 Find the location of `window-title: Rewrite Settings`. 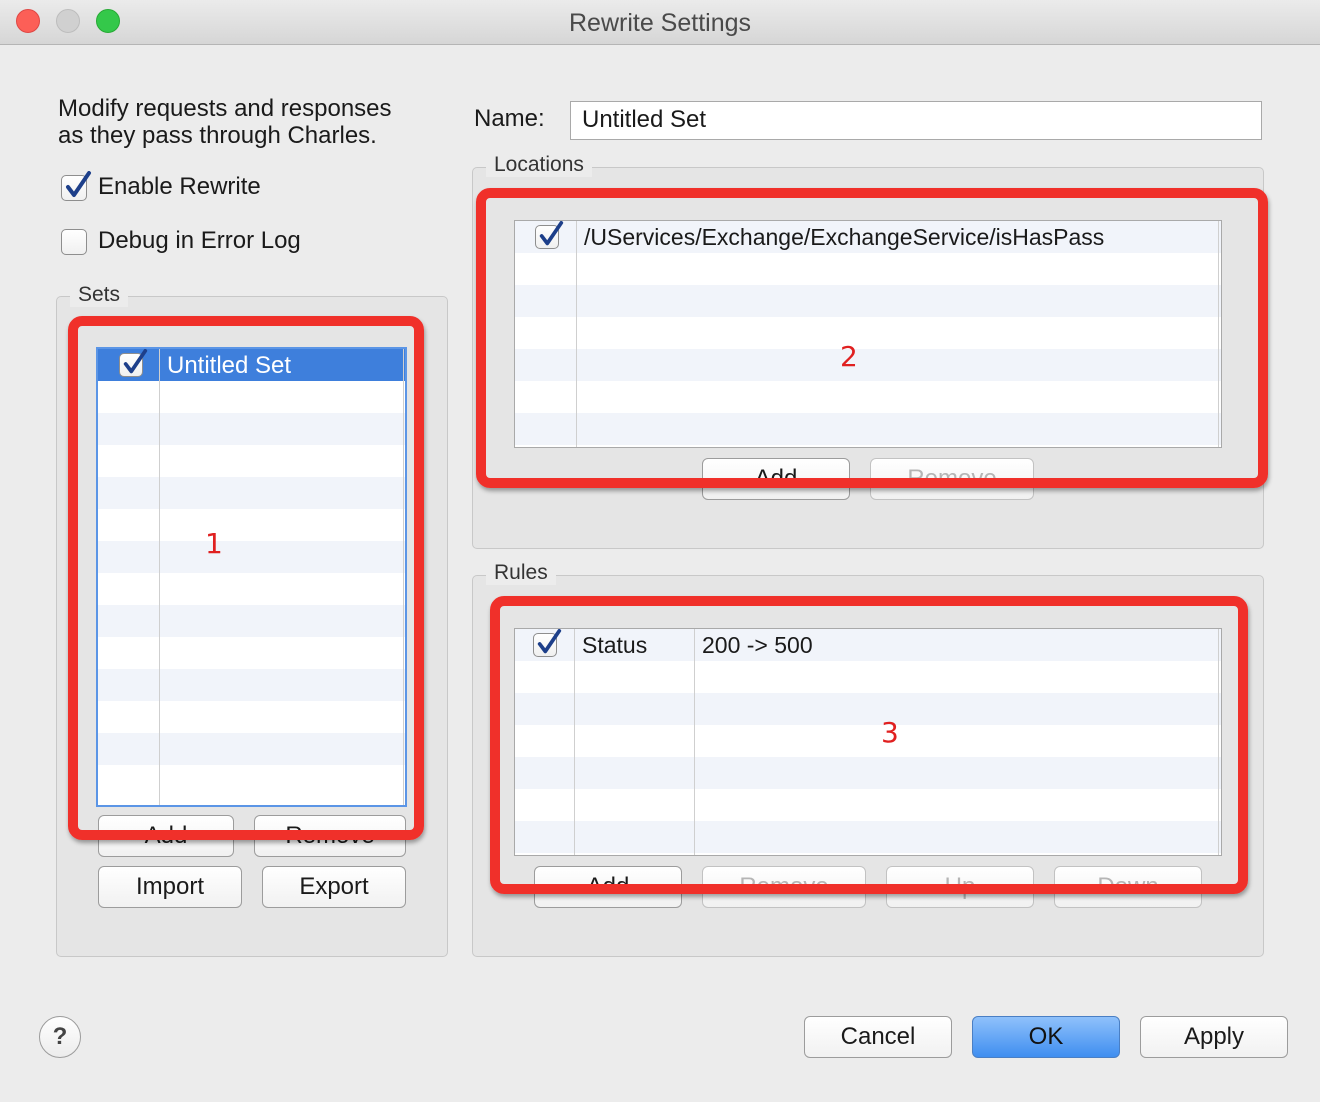

window-title: Rewrite Settings is located at coordinates (660, 23).